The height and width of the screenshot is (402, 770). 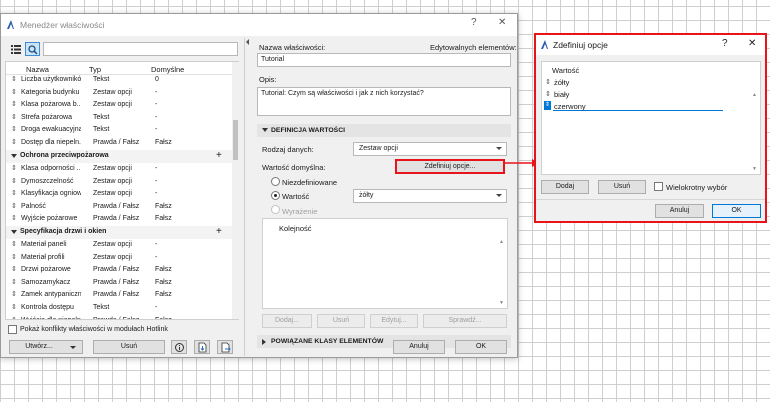 What do you see at coordinates (119, 93) in the screenshot?
I see `property-row: ⇕ Kategoria budynku Zestaw opcji -` at bounding box center [119, 93].